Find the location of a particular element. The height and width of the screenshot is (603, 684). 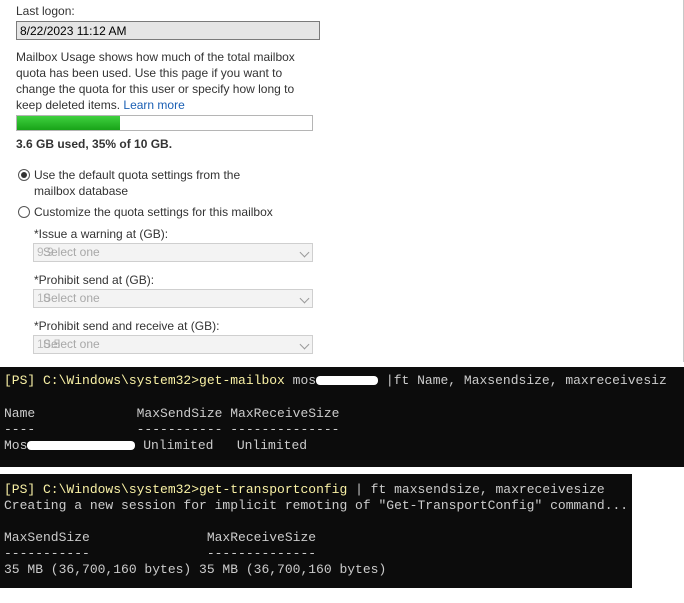

prohibit-send-placeholder: Select one is located at coordinates (71, 298).